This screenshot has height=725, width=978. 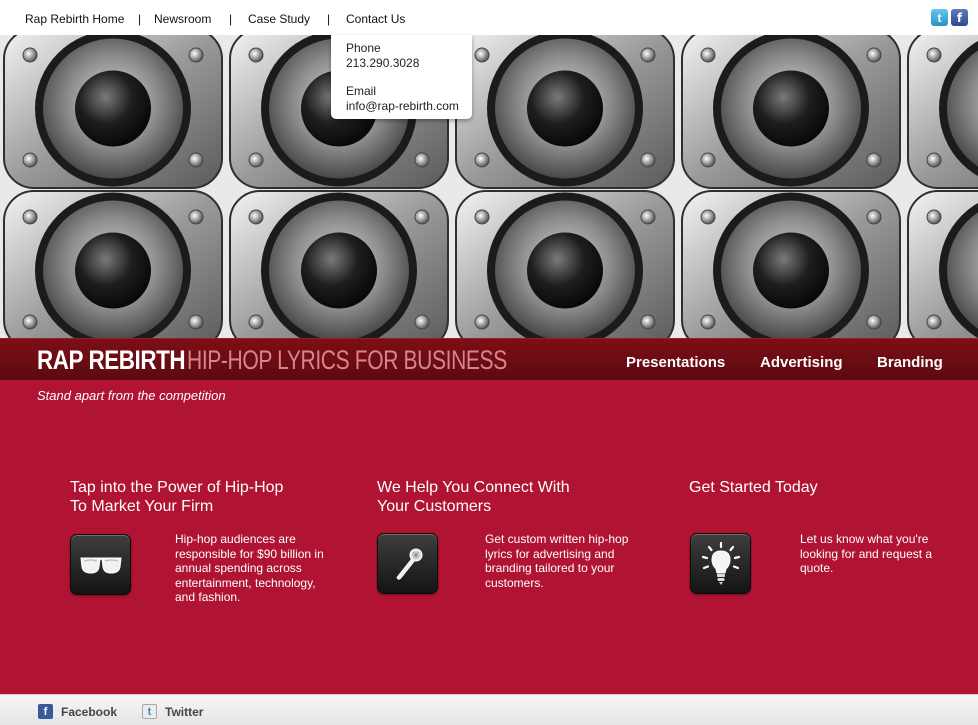 I want to click on column-text-line: and fashion., so click(x=208, y=597).